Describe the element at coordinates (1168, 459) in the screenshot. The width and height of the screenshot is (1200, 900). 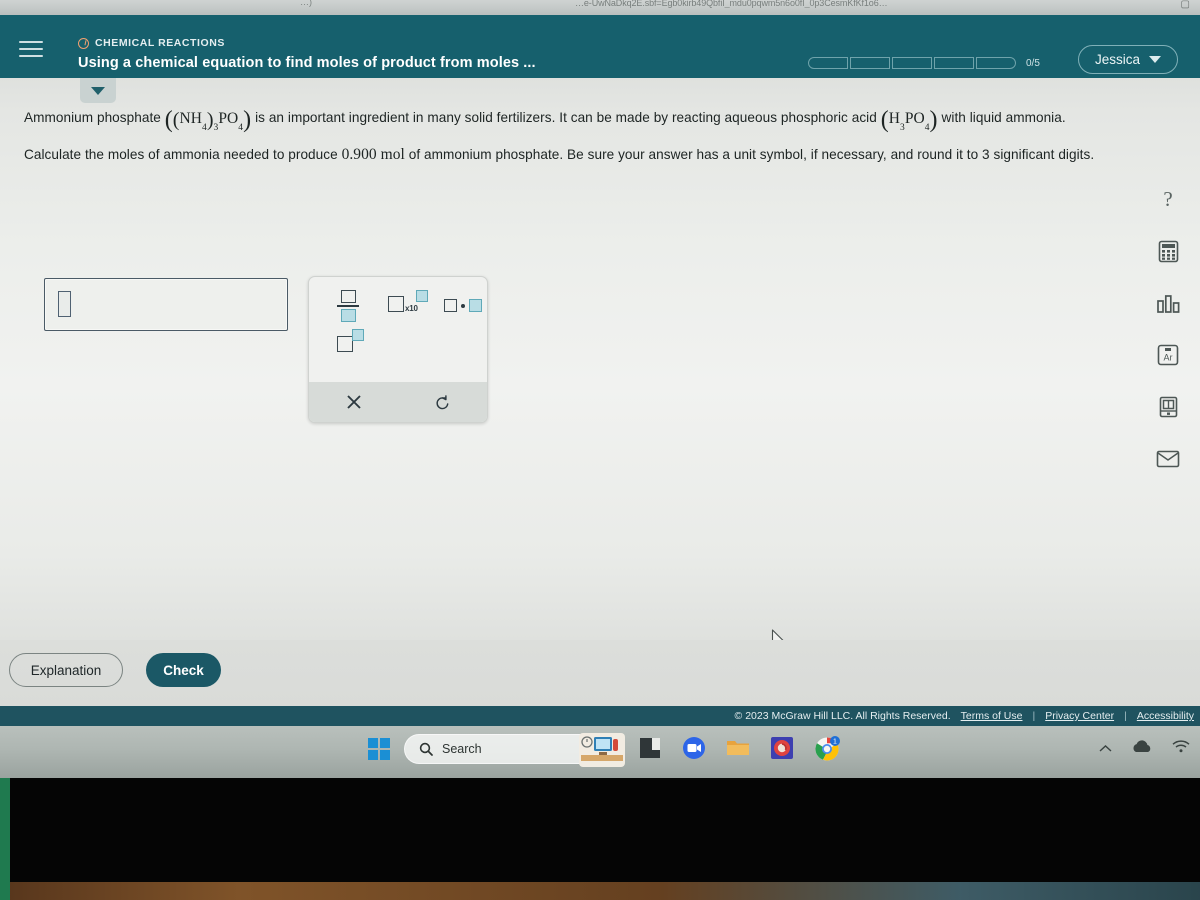
I see `message-envelope-icon` at that location.